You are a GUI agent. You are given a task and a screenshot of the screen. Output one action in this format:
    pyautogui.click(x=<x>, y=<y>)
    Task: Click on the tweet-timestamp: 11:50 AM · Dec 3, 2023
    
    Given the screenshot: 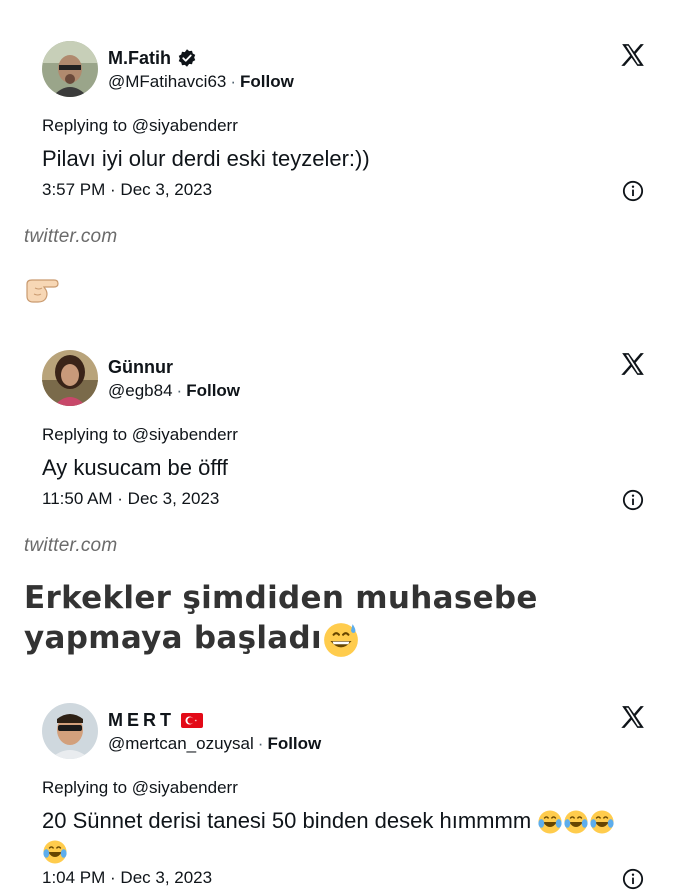 What is the action you would take?
    pyautogui.click(x=130, y=499)
    